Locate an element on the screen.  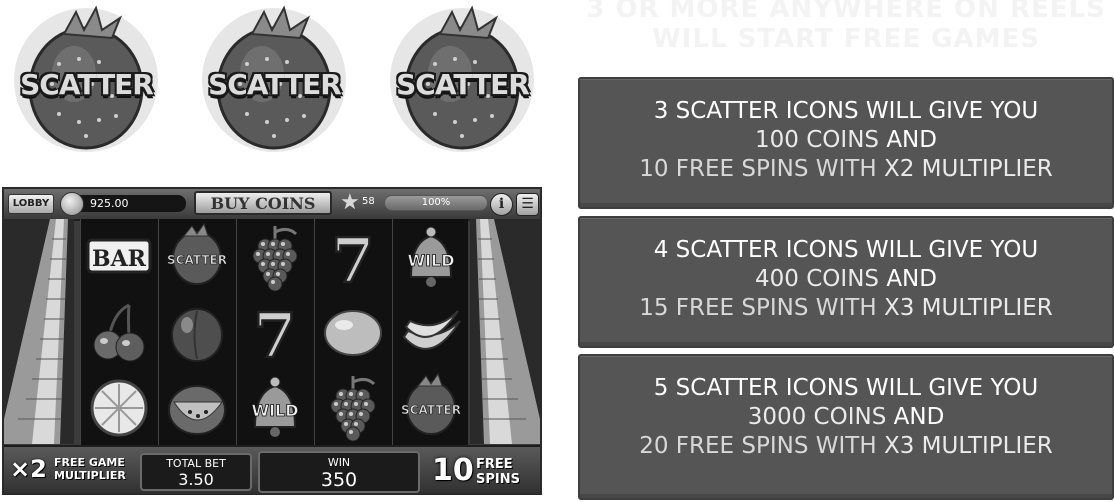
scatter-symbol-3: SCATTER is located at coordinates (462, 79).